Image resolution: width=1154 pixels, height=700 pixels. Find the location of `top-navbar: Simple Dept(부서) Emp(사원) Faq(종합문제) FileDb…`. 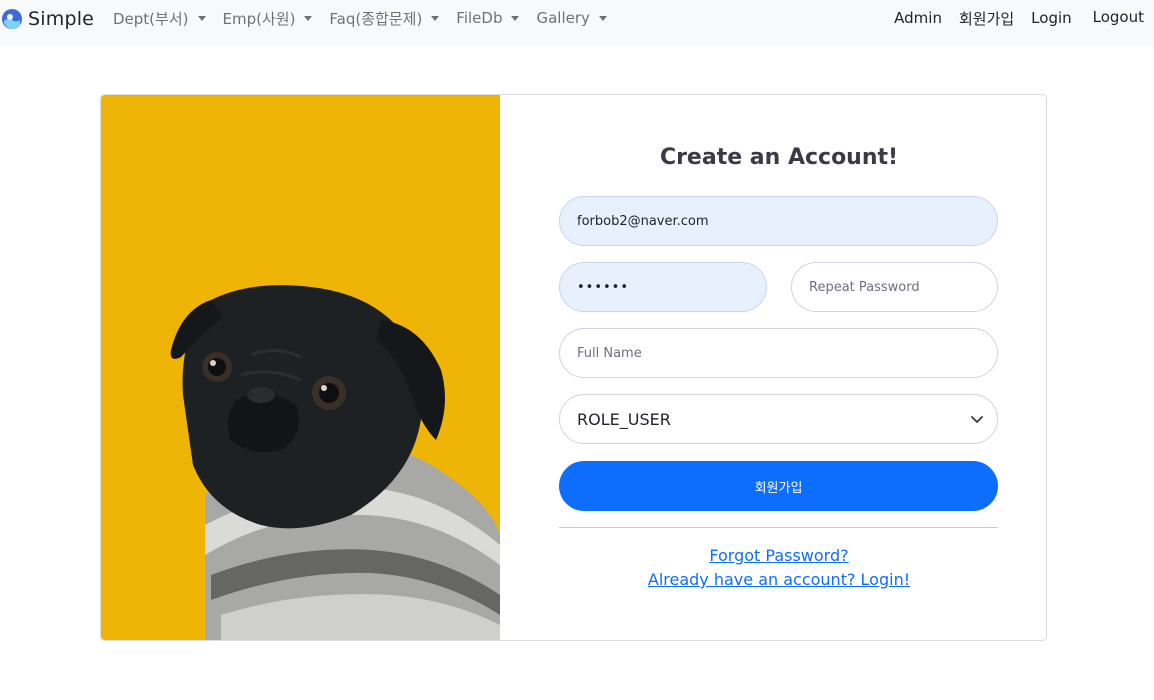

top-navbar: Simple Dept(부서) Emp(사원) Faq(종합문제) FileDb… is located at coordinates (577, 23).